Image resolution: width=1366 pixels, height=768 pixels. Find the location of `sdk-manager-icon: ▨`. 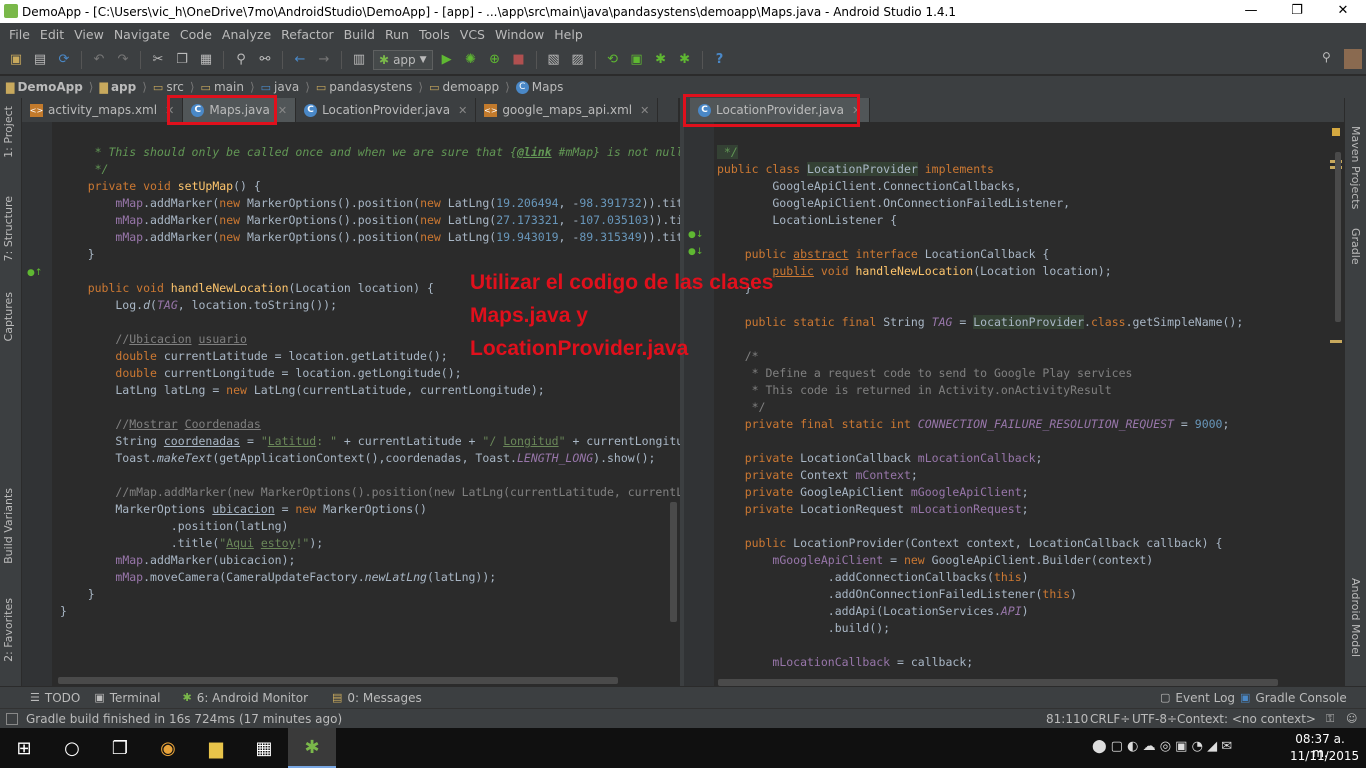

sdk-manager-icon: ▨ is located at coordinates (578, 60).